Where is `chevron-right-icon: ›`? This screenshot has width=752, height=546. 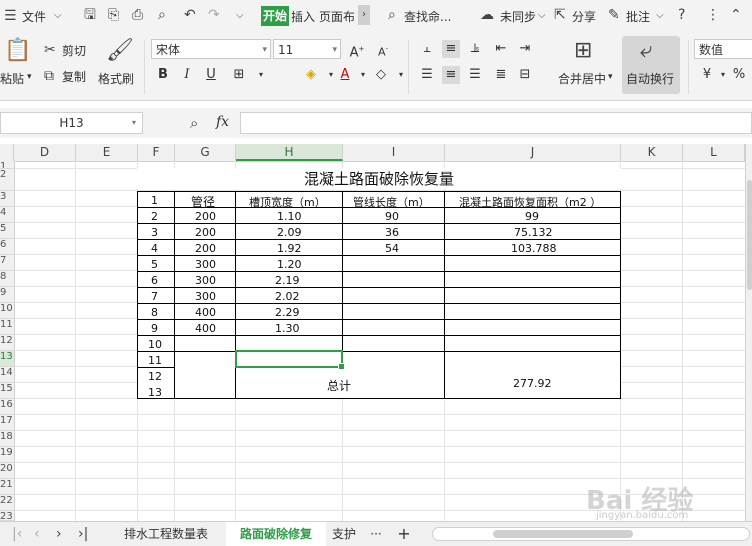 chevron-right-icon: › is located at coordinates (364, 15).